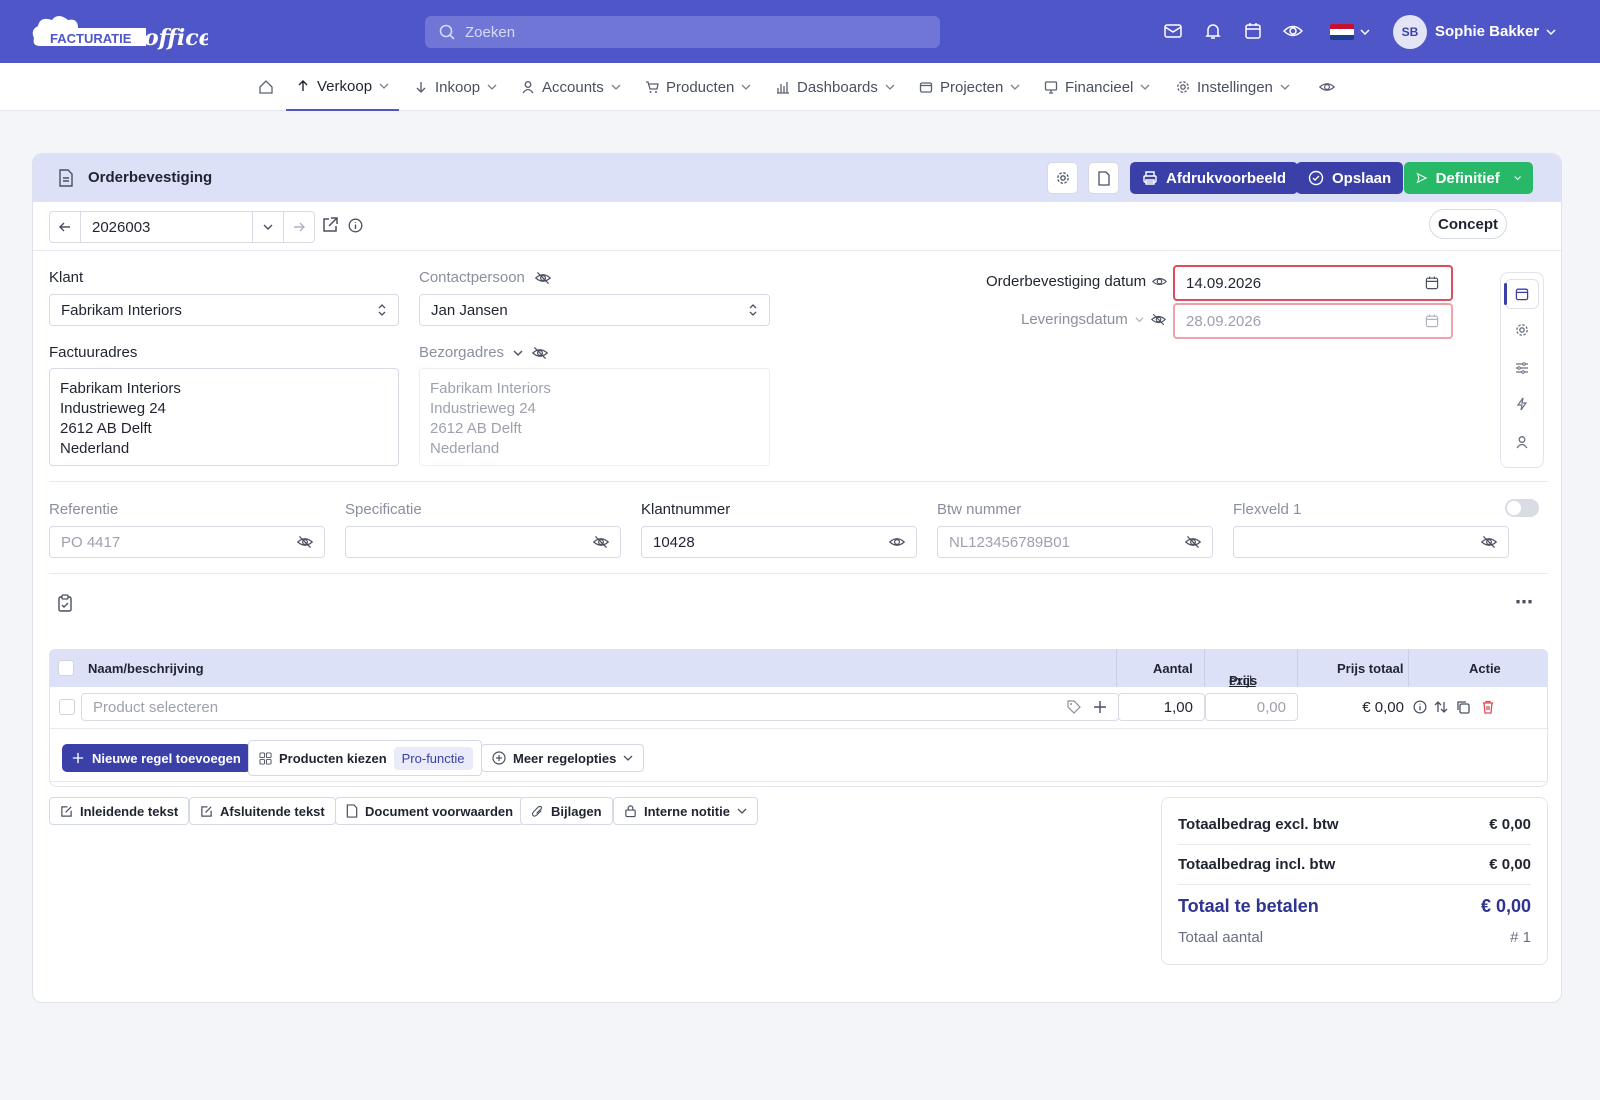 Image resolution: width=1600 pixels, height=1100 pixels. I want to click on document-terms-button: Document voorwaarden, so click(430, 811).